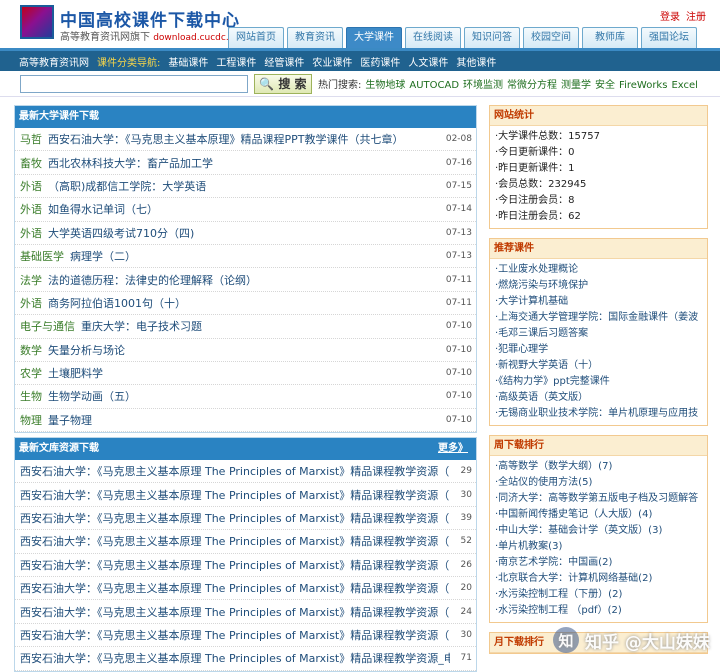 The image size is (720, 672). I want to click on hot-keyword-link: AUTOCAD, so click(434, 85).